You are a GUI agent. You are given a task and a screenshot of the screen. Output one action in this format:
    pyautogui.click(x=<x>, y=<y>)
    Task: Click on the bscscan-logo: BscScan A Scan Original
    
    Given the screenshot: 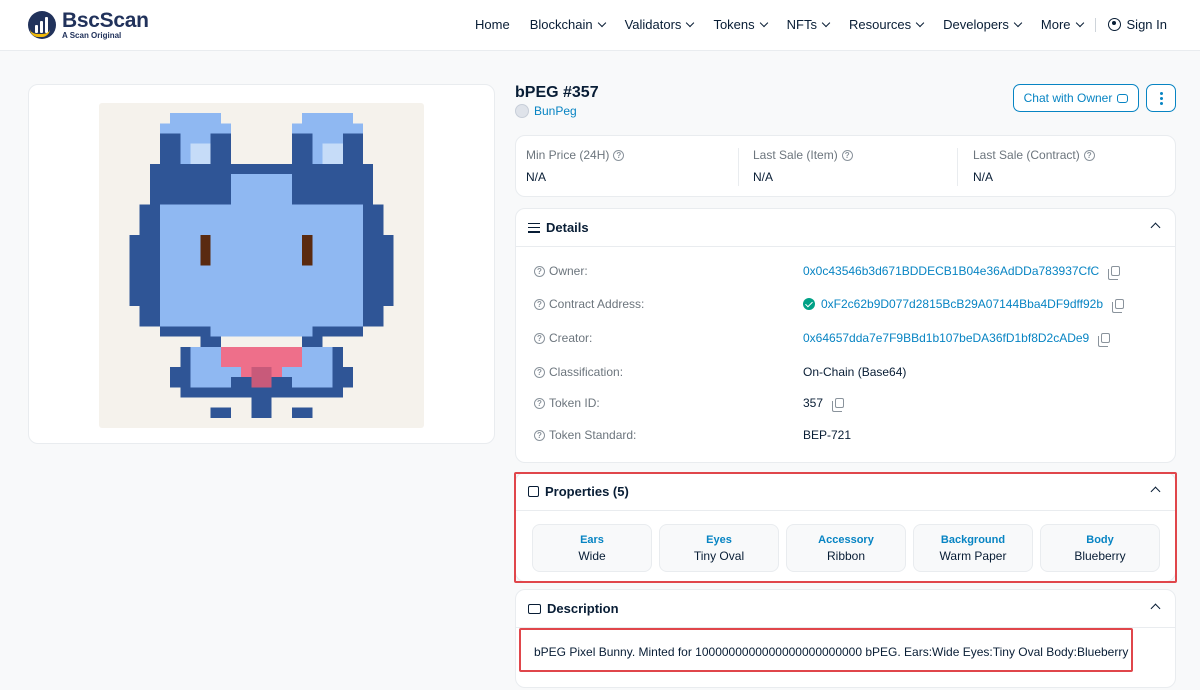 What is the action you would take?
    pyautogui.click(x=88, y=25)
    